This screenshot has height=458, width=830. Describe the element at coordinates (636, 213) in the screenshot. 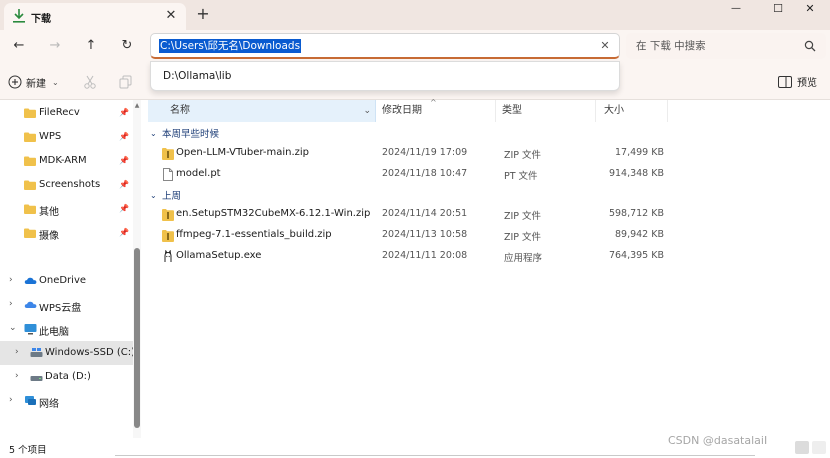

I see `file-size: 598,712 KB` at that location.